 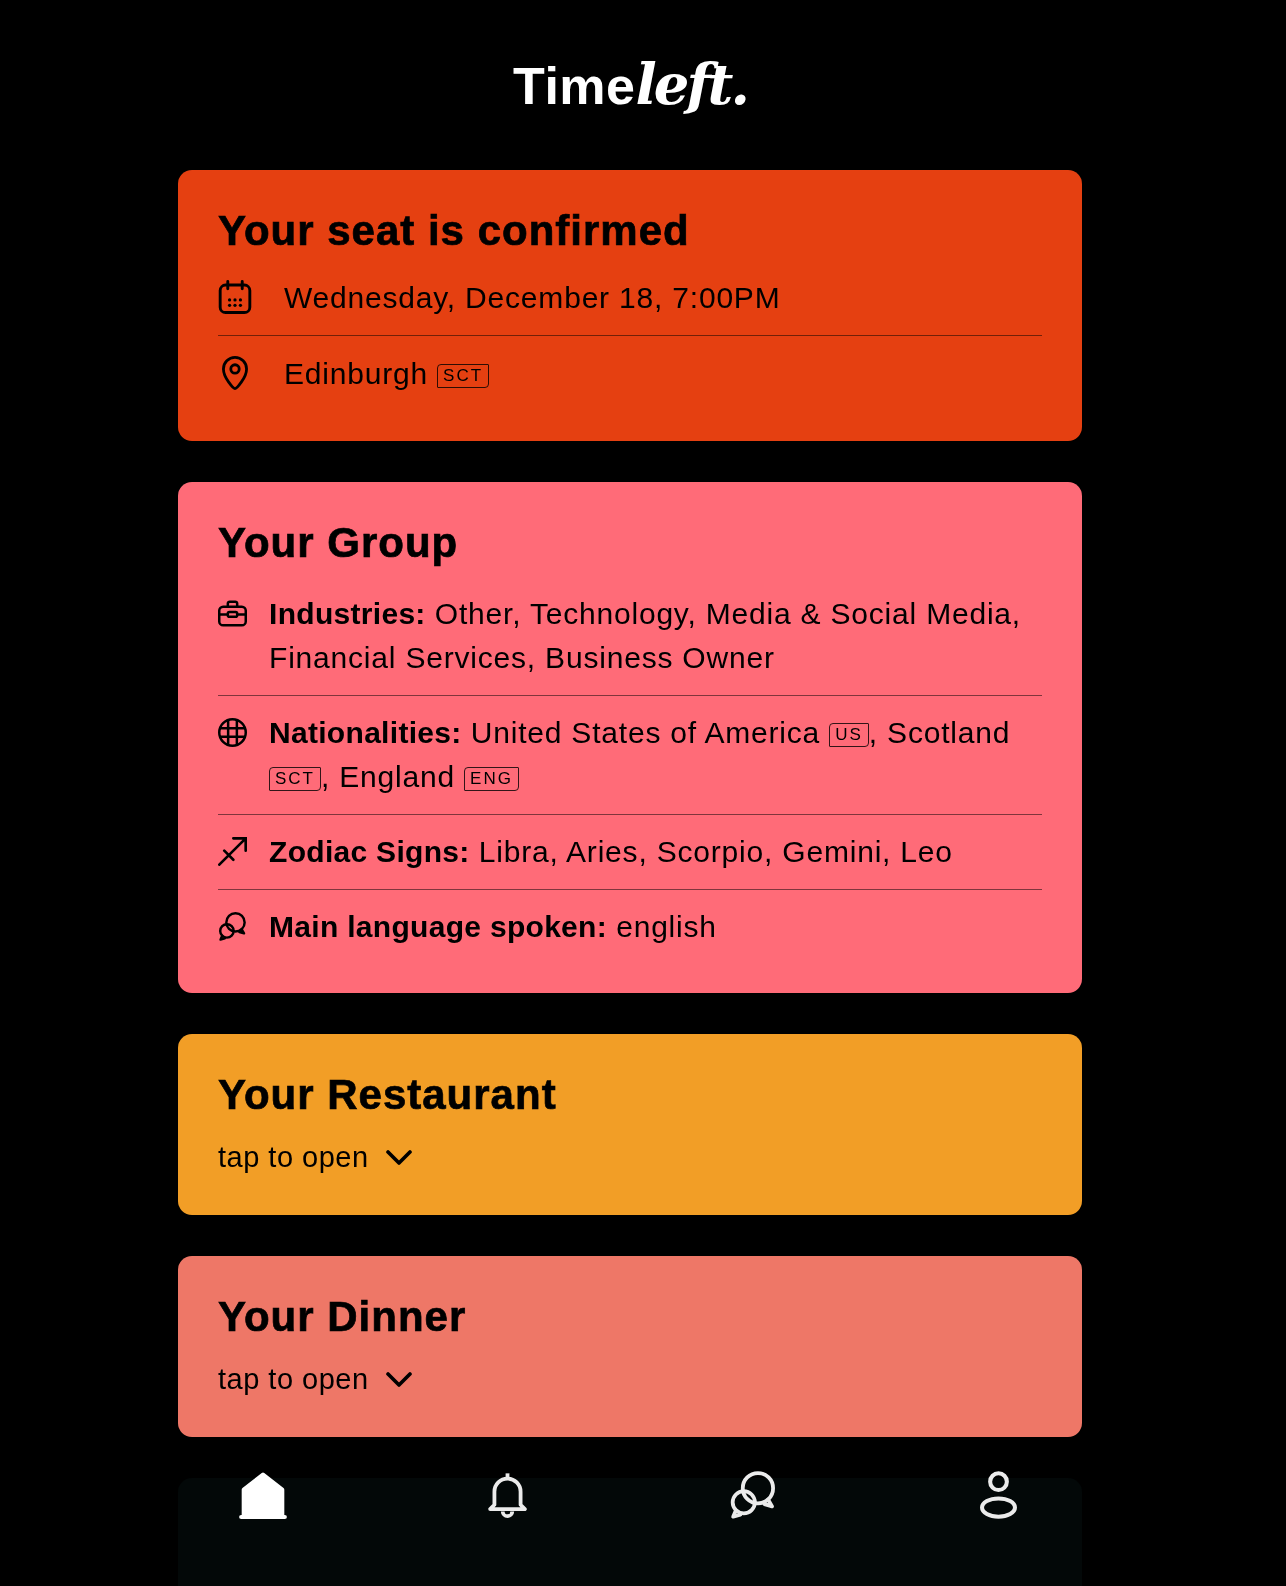 What do you see at coordinates (611, 852) in the screenshot?
I see `group-fact-text: Zodiac Signs: Libra, Aries, Scorpio, Gemini, Leo` at bounding box center [611, 852].